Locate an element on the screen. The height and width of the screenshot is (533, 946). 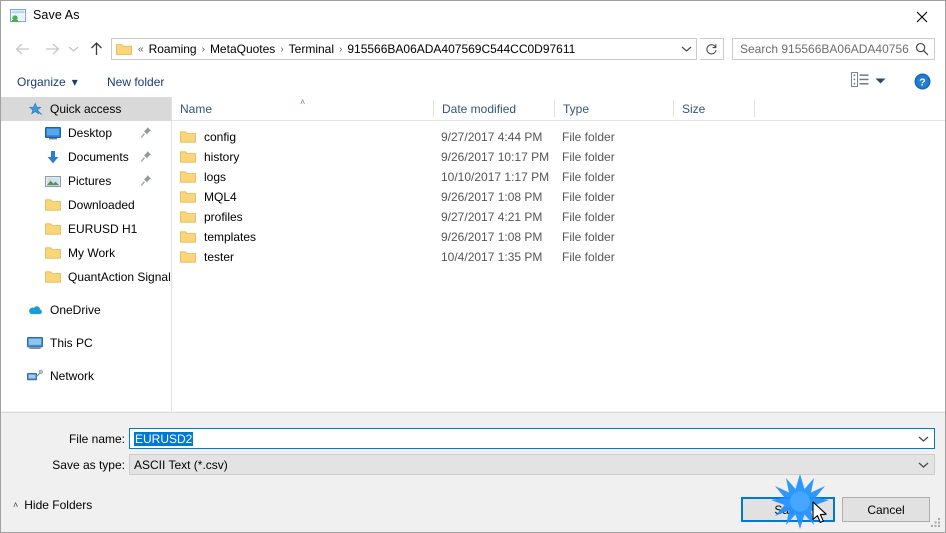
hide-folders-button: ˄ Hide Folders is located at coordinates (52, 505).